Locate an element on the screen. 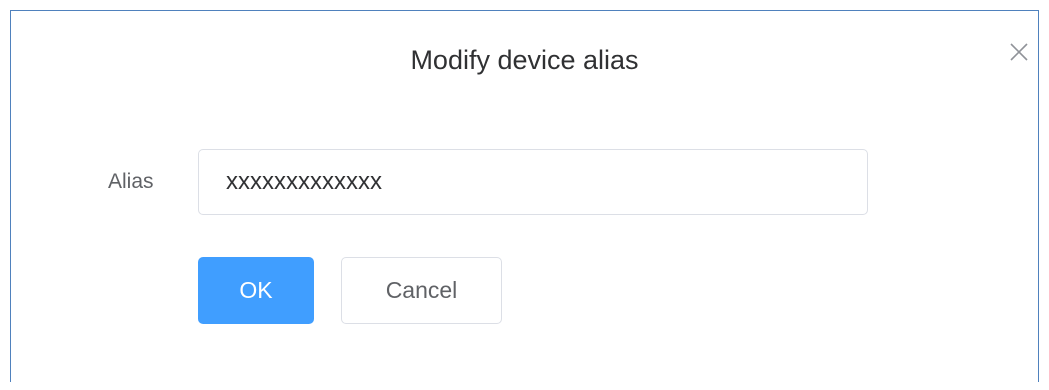 The height and width of the screenshot is (390, 1049). alias-label: Alias is located at coordinates (131, 181).